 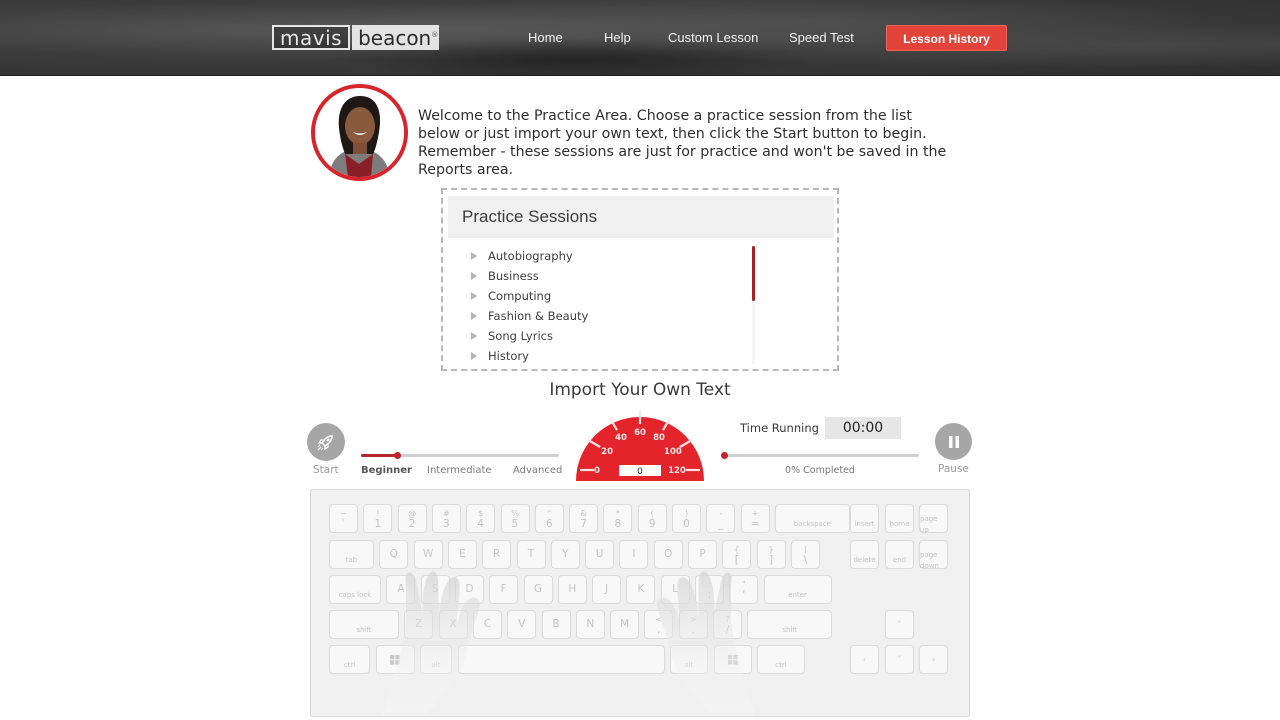 What do you see at coordinates (565, 554) in the screenshot?
I see `key-y: Y` at bounding box center [565, 554].